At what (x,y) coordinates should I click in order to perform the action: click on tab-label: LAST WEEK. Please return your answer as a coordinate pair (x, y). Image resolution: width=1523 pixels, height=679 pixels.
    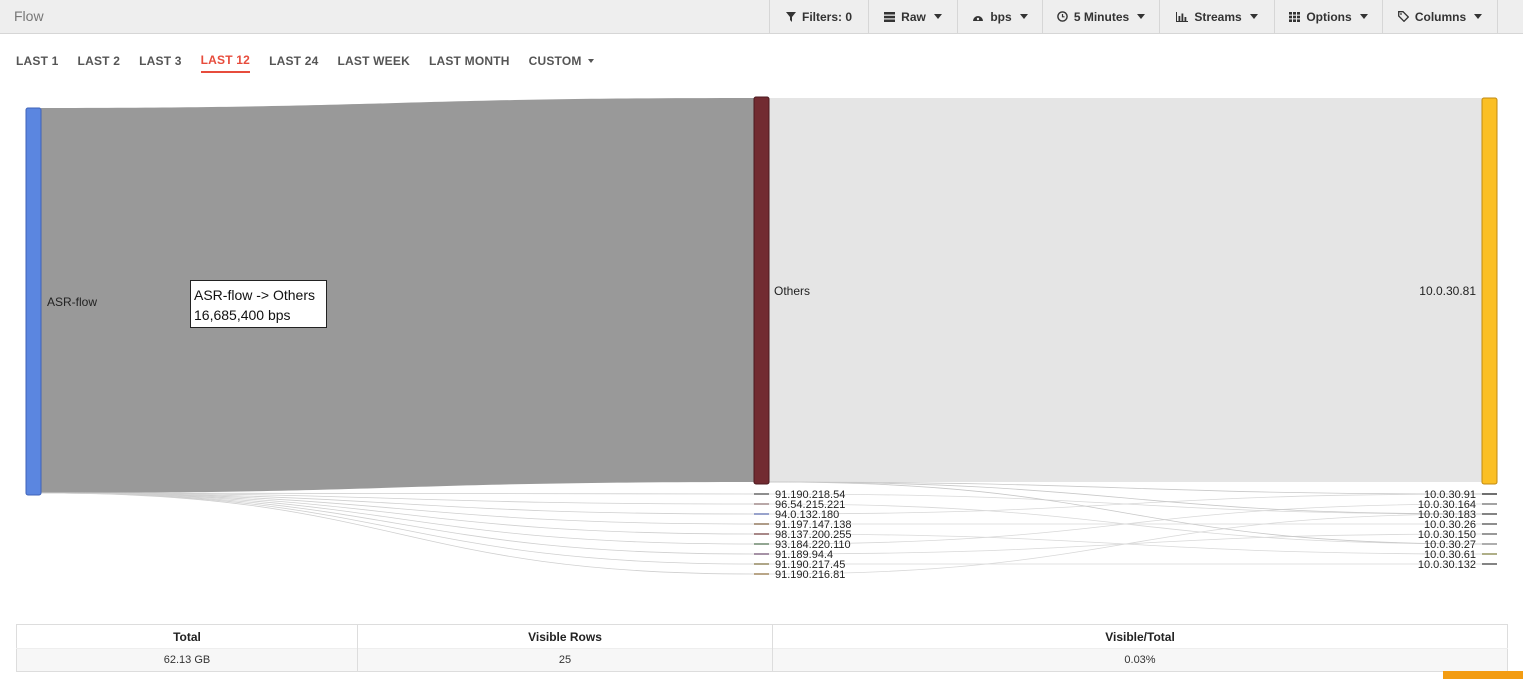
    Looking at the image, I should click on (373, 60).